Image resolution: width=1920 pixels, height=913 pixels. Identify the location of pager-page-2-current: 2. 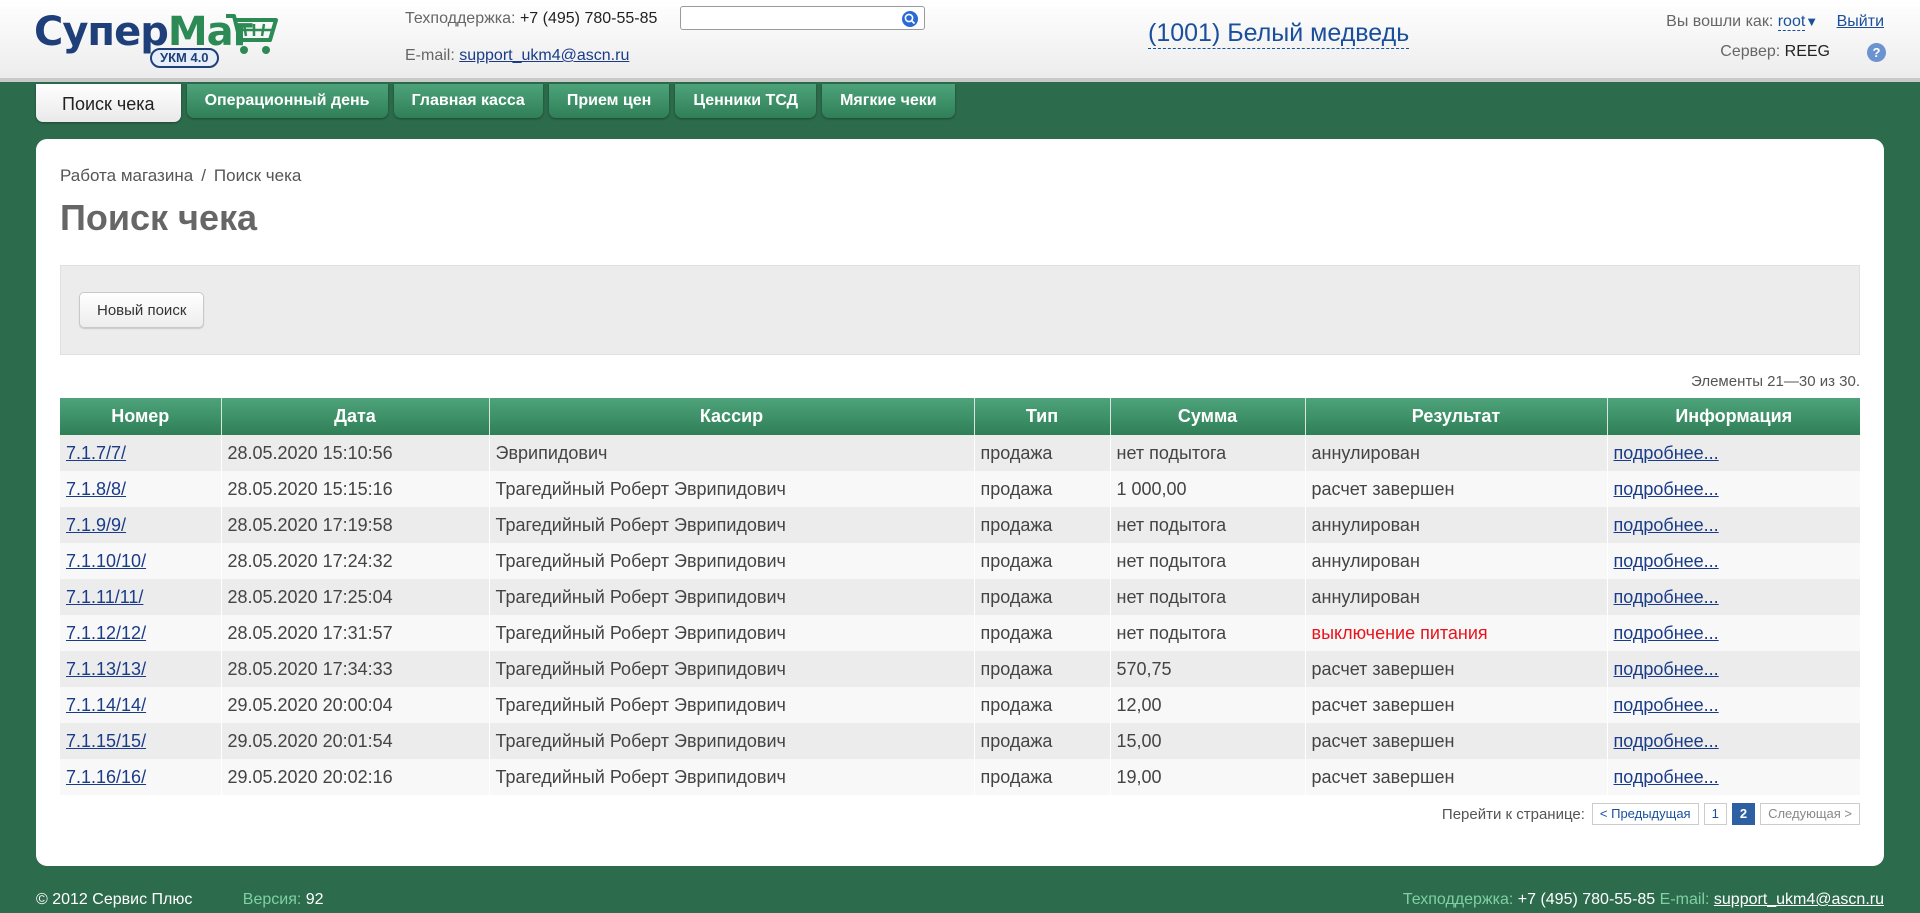
(1743, 814).